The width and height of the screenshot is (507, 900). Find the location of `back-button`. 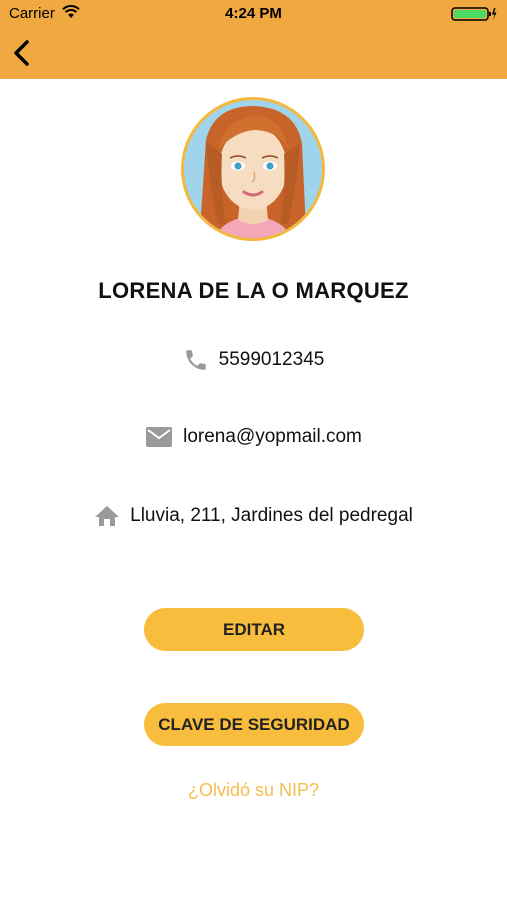

back-button is located at coordinates (23, 53).